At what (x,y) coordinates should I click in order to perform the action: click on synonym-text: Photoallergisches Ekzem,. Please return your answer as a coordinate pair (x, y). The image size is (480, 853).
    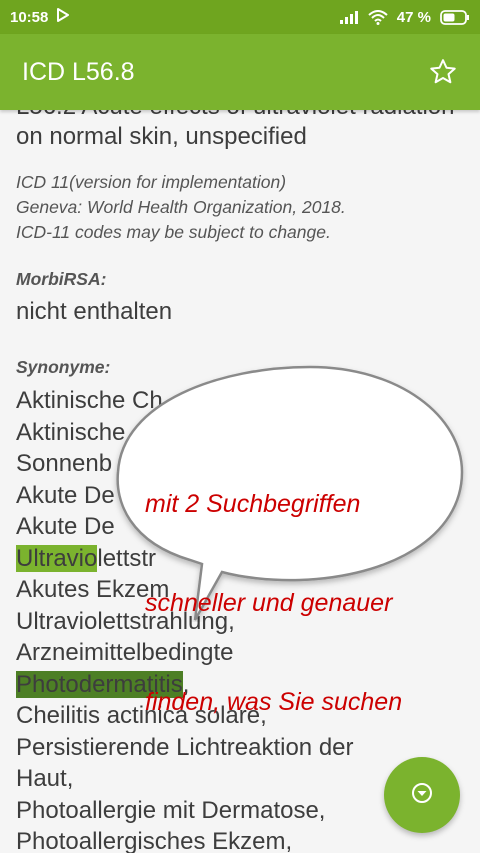
    Looking at the image, I should click on (154, 840).